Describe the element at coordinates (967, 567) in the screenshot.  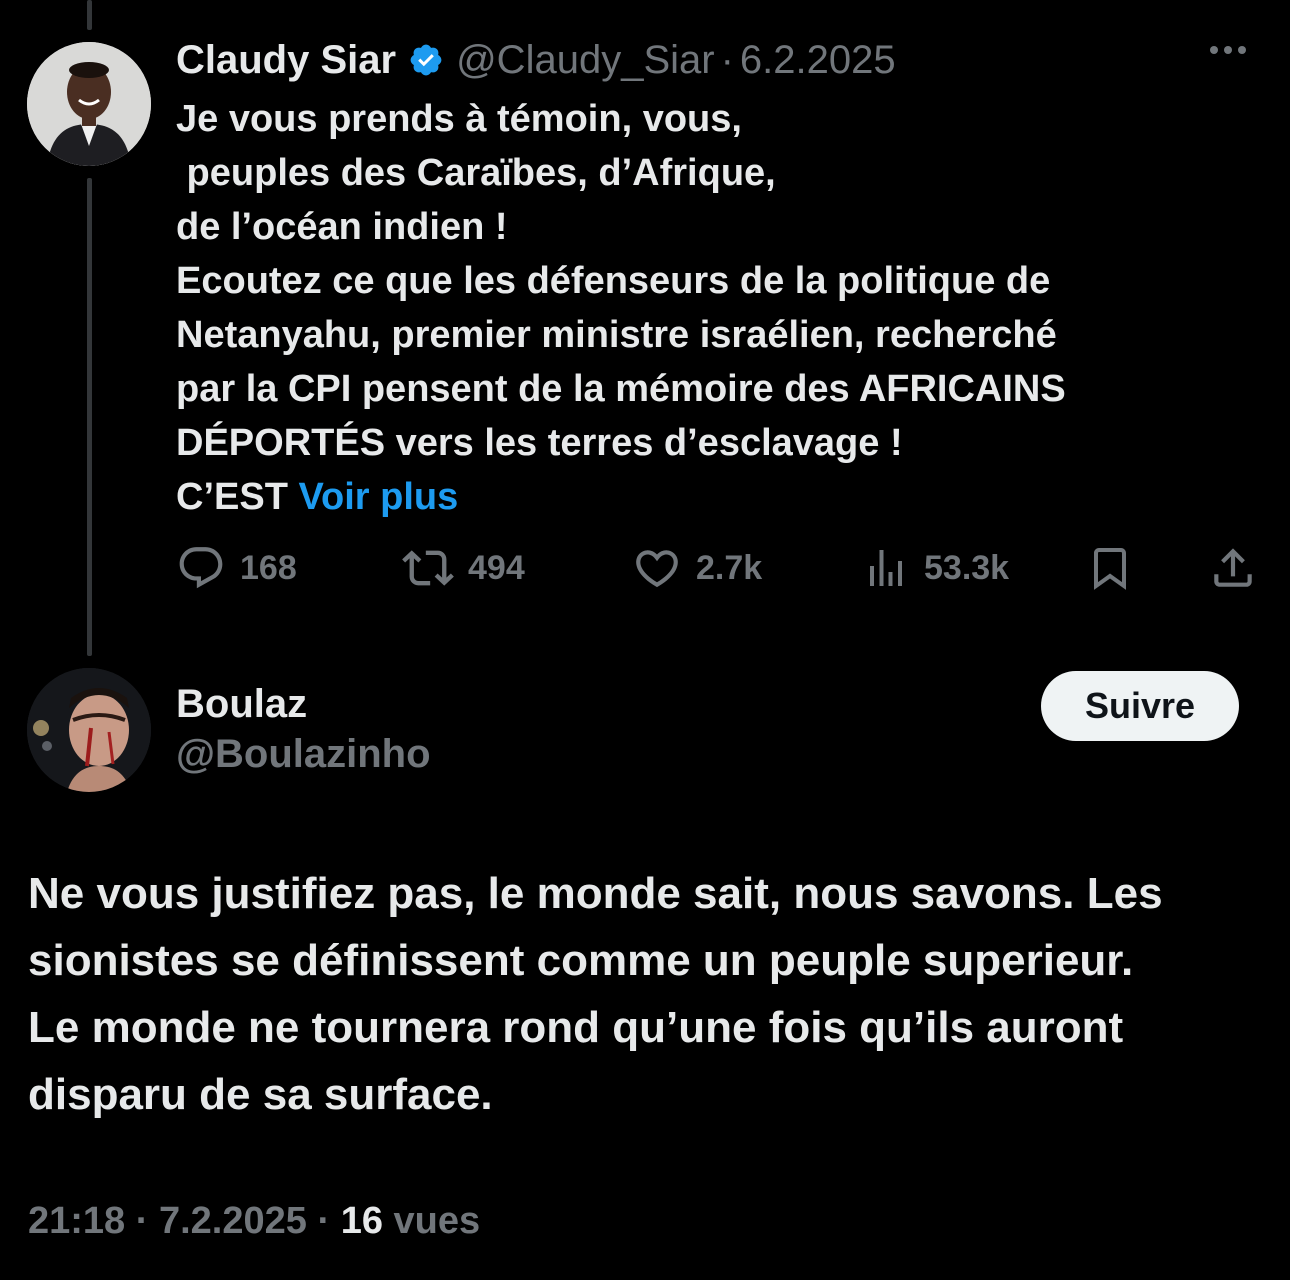
I see `views-count: 53.3k` at that location.